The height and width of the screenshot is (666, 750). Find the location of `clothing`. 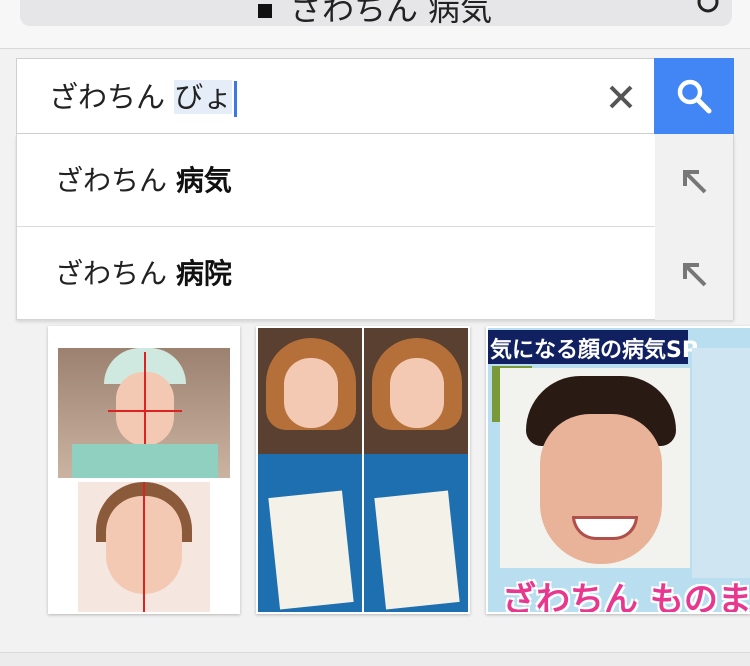

clothing is located at coordinates (145, 461).